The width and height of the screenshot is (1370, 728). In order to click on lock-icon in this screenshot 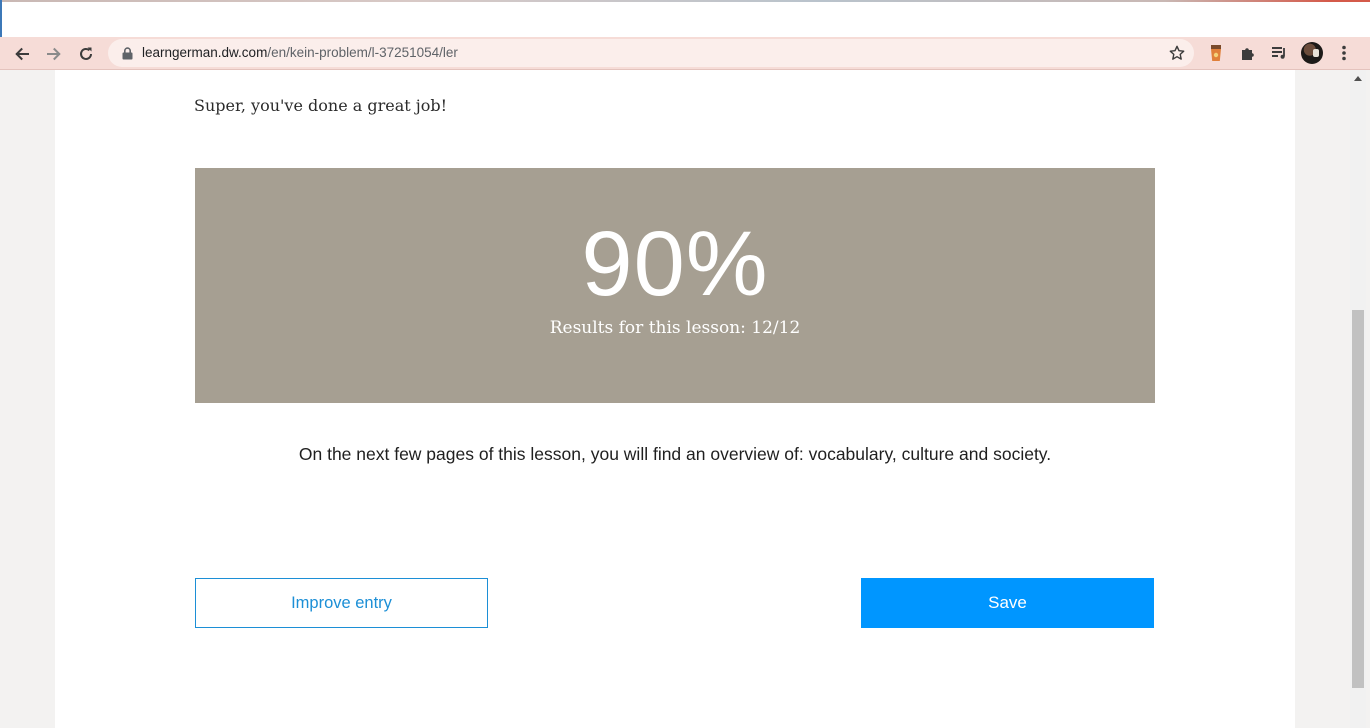, I will do `click(127, 53)`.